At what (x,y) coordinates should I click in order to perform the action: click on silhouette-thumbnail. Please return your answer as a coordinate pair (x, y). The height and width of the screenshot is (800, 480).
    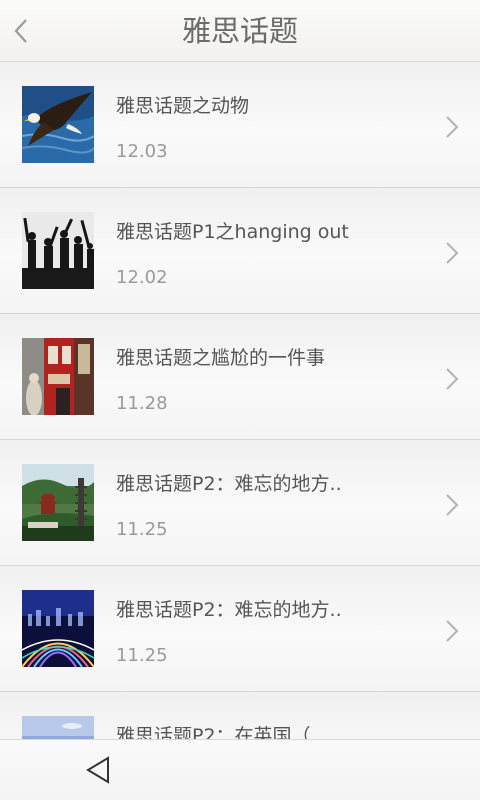
    Looking at the image, I should click on (58, 250).